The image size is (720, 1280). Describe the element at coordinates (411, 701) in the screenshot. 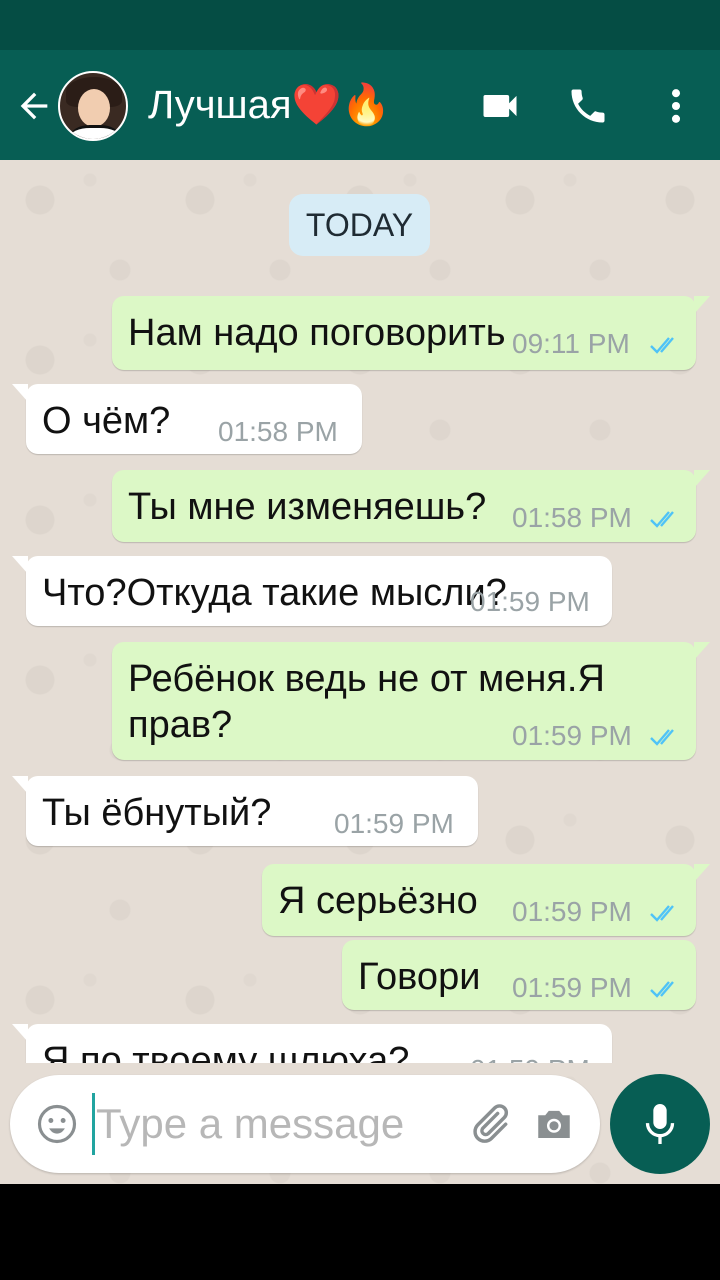

I see `message-bubble-outgoing: Ребёнок ведь не от меня.Я прав? 01:59 PM` at that location.